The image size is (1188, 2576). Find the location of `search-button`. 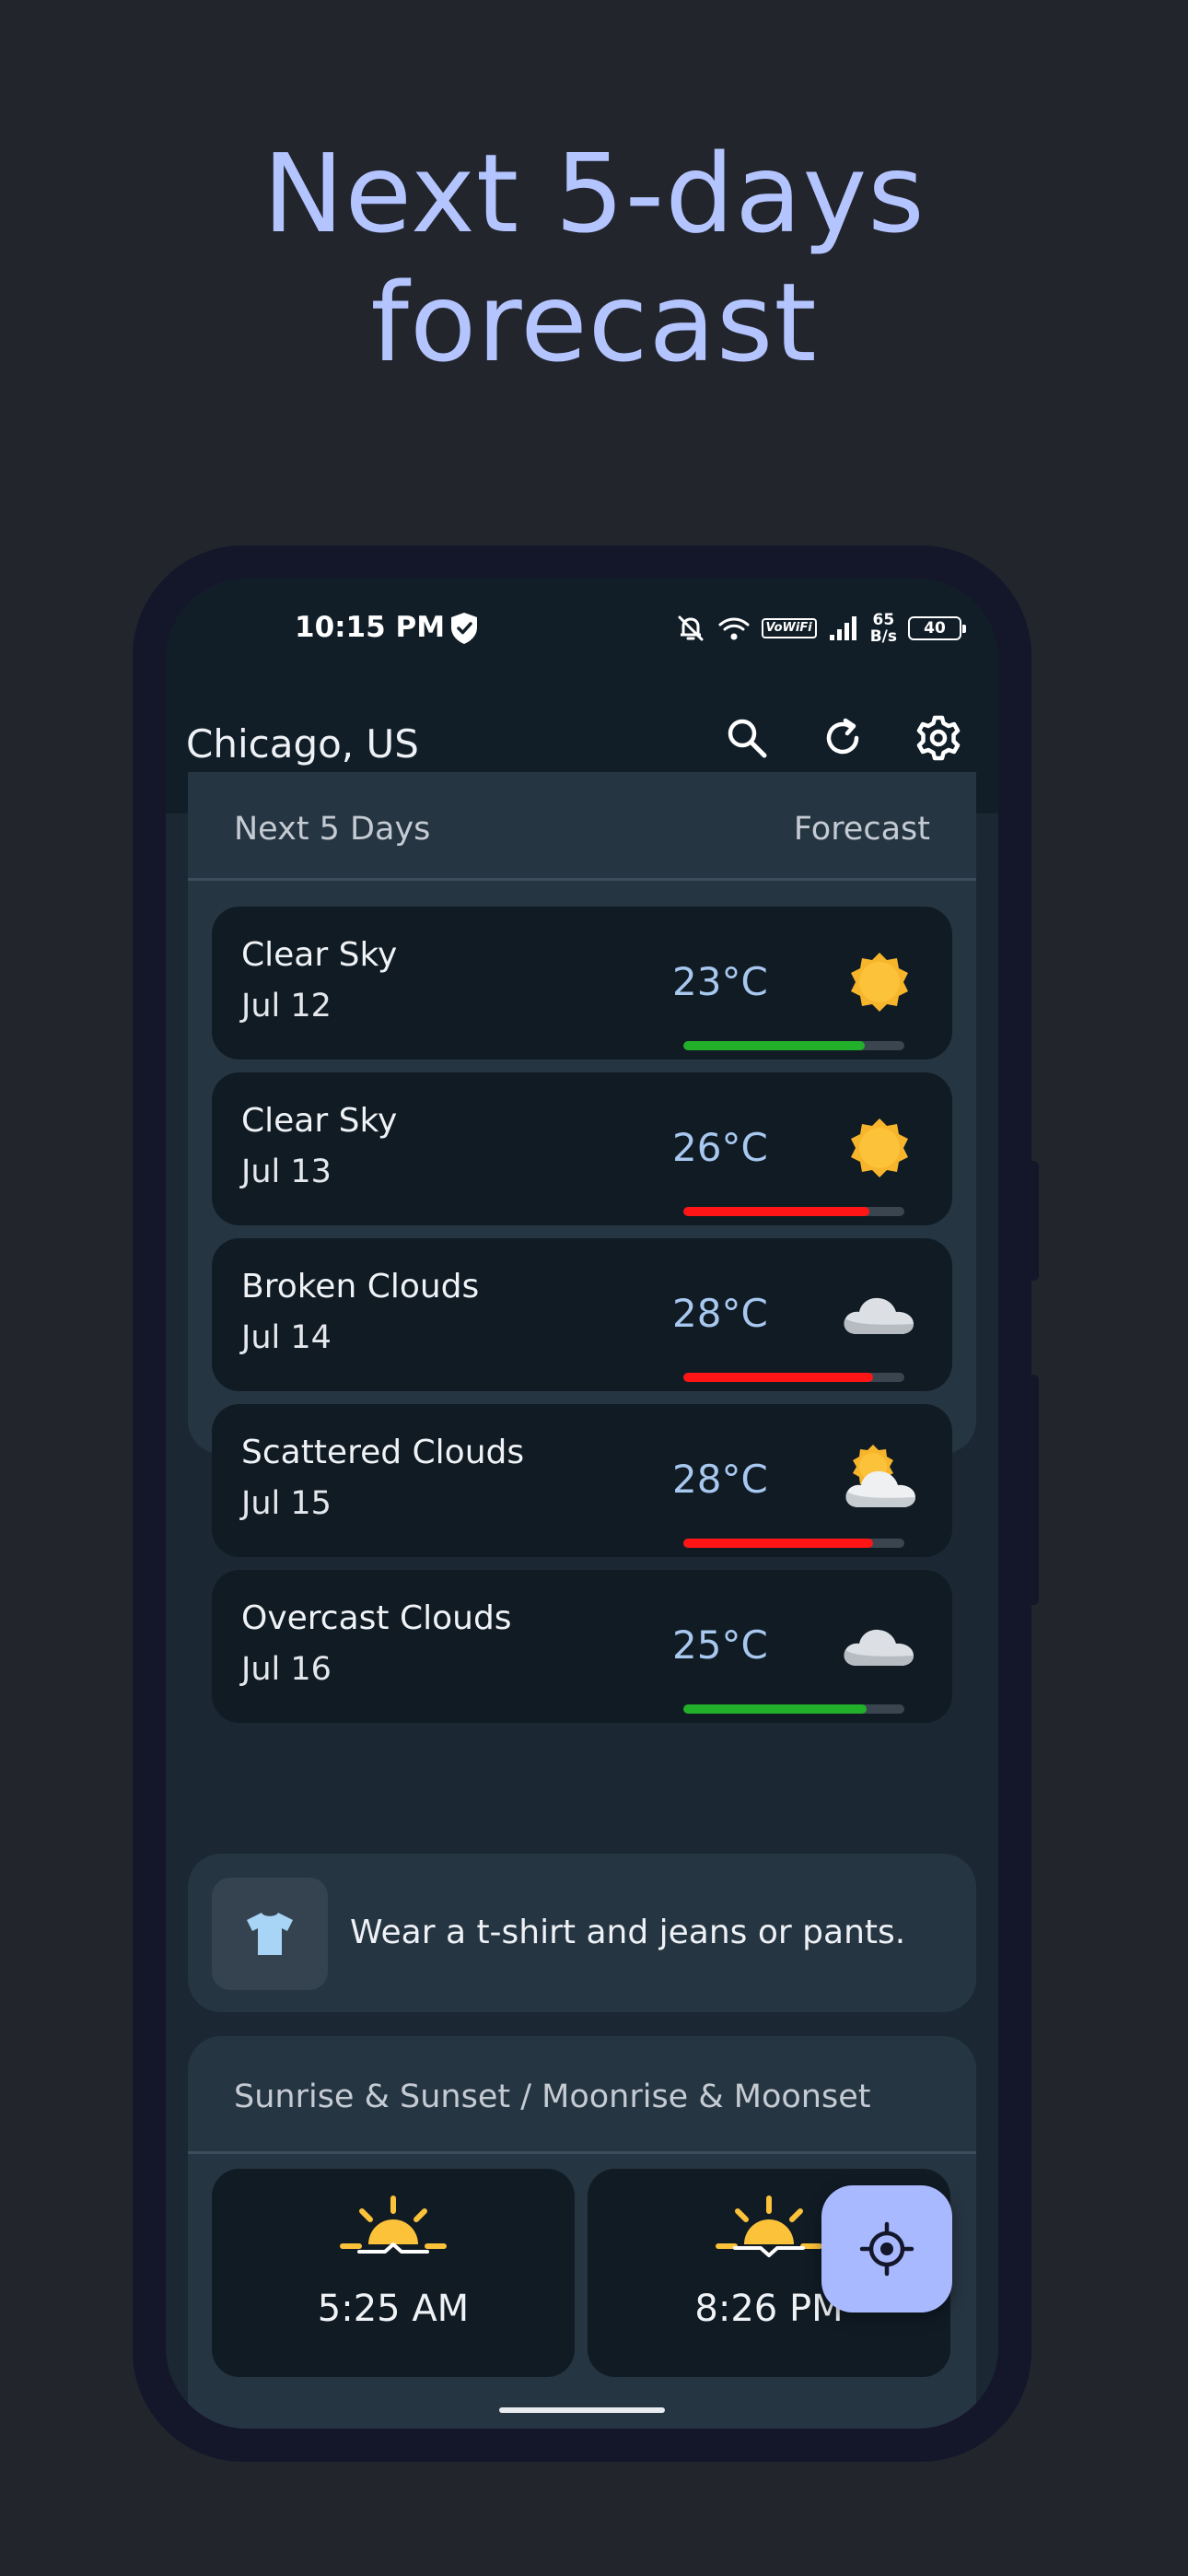

search-button is located at coordinates (747, 738).